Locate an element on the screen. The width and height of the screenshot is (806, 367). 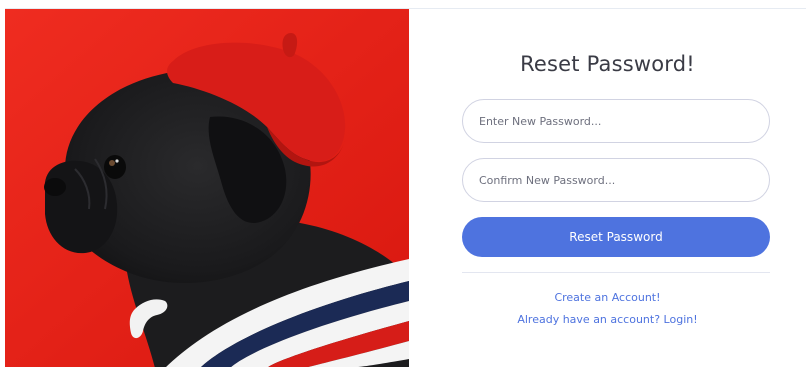
page-title: Reset Password! is located at coordinates (607, 64).